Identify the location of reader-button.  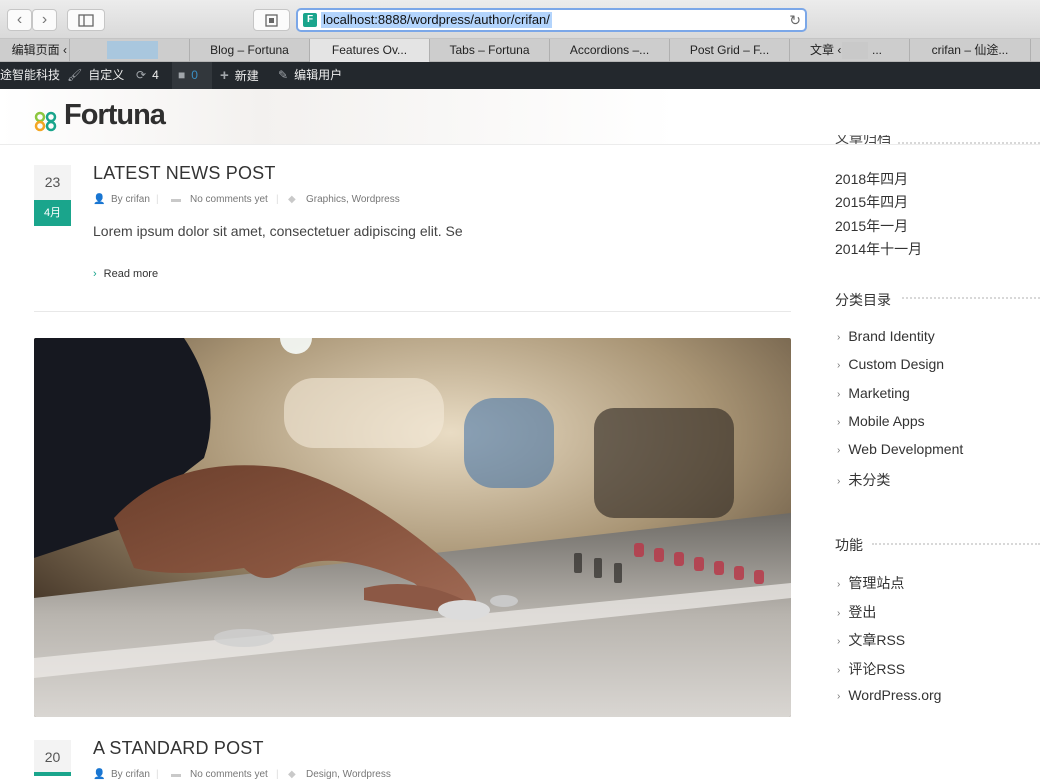
(271, 20).